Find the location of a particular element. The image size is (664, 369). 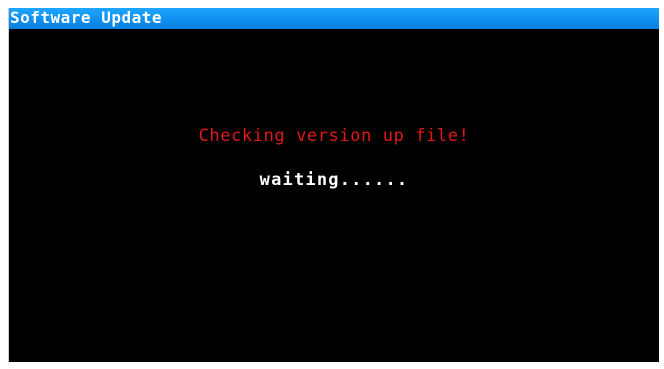

title-bar: Software Update is located at coordinates (334, 18).